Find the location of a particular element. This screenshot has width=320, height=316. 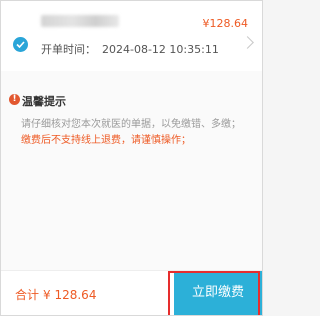

total-label: 合计 is located at coordinates (27, 295).